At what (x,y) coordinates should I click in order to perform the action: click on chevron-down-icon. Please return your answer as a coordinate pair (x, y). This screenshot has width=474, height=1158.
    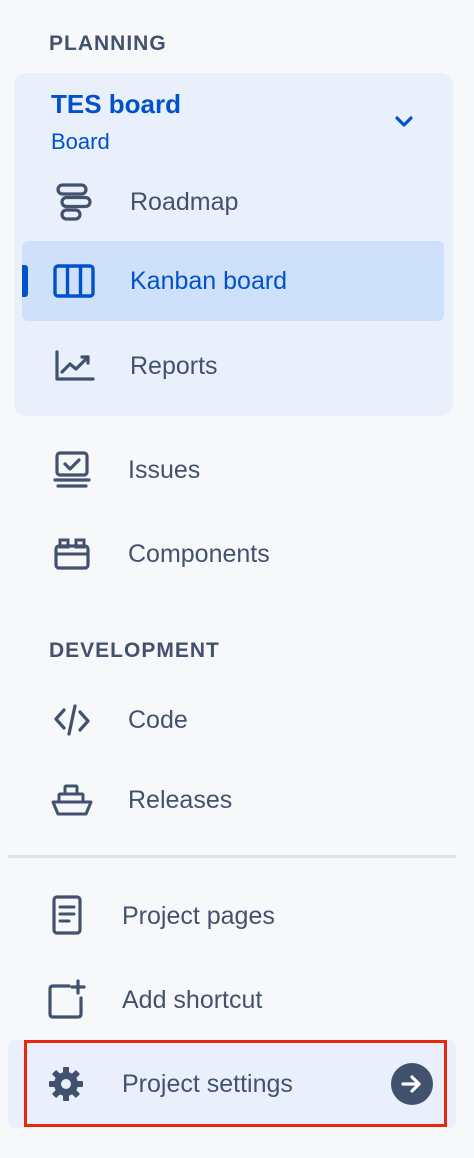
    Looking at the image, I should click on (404, 121).